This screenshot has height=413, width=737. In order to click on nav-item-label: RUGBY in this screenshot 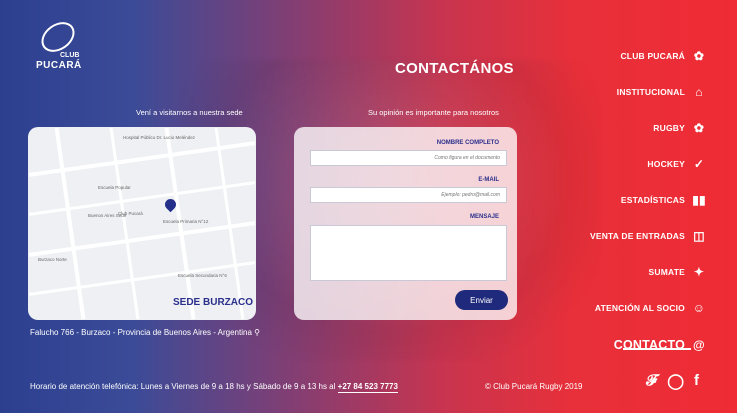, I will do `click(669, 128)`.